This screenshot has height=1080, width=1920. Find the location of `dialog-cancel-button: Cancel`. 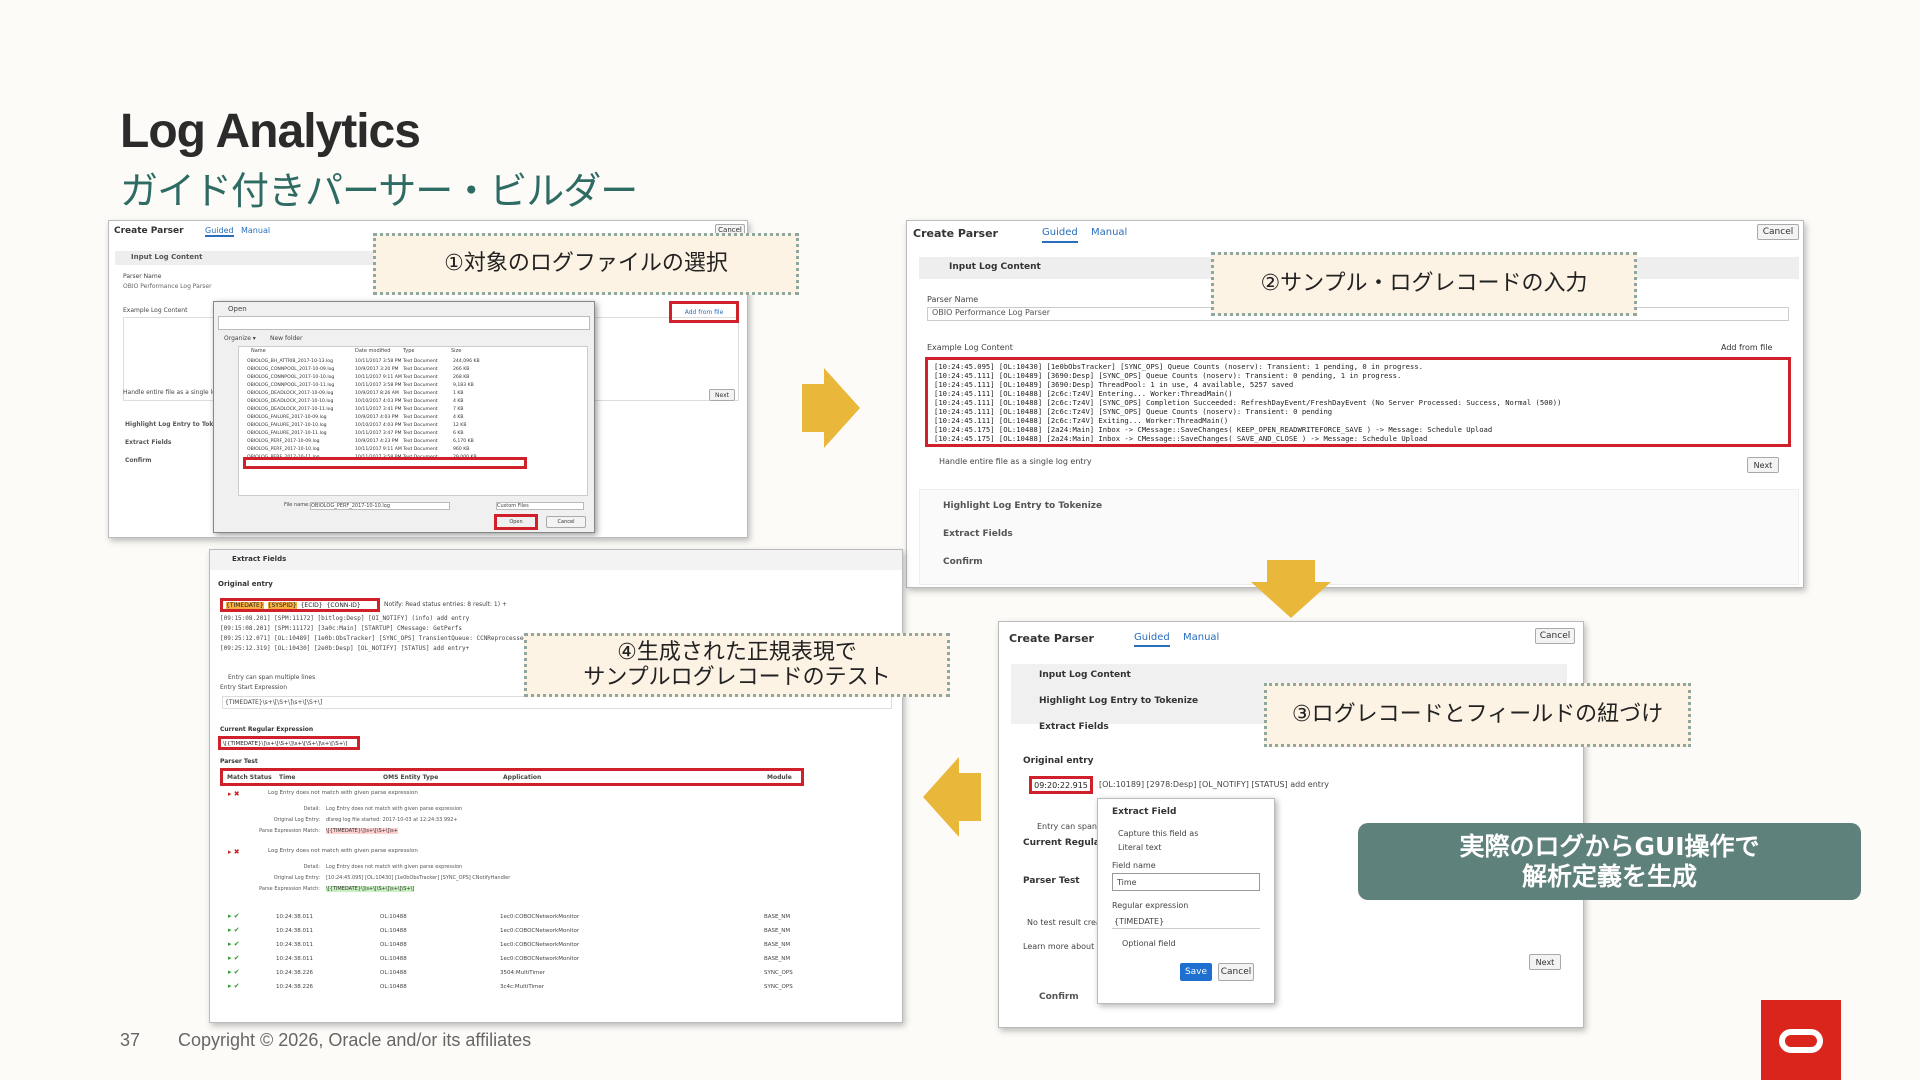

dialog-cancel-button: Cancel is located at coordinates (566, 522).